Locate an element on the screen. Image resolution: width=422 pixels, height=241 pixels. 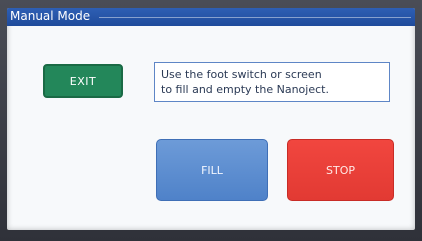
exit-button: EXIT is located at coordinates (83, 81).